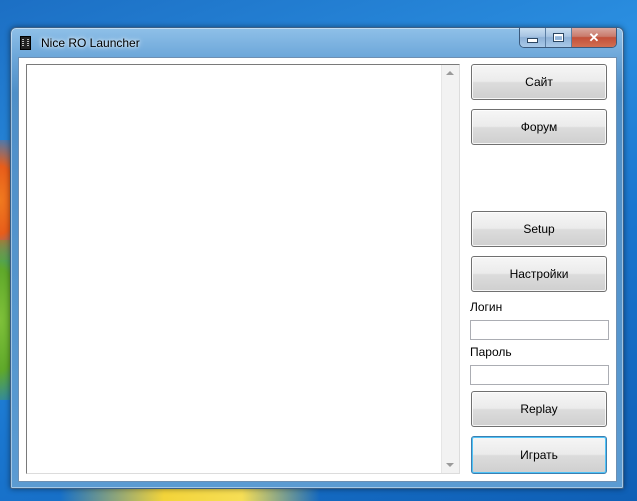 The width and height of the screenshot is (637, 501). I want to click on caption-buttons: ✕, so click(568, 38).